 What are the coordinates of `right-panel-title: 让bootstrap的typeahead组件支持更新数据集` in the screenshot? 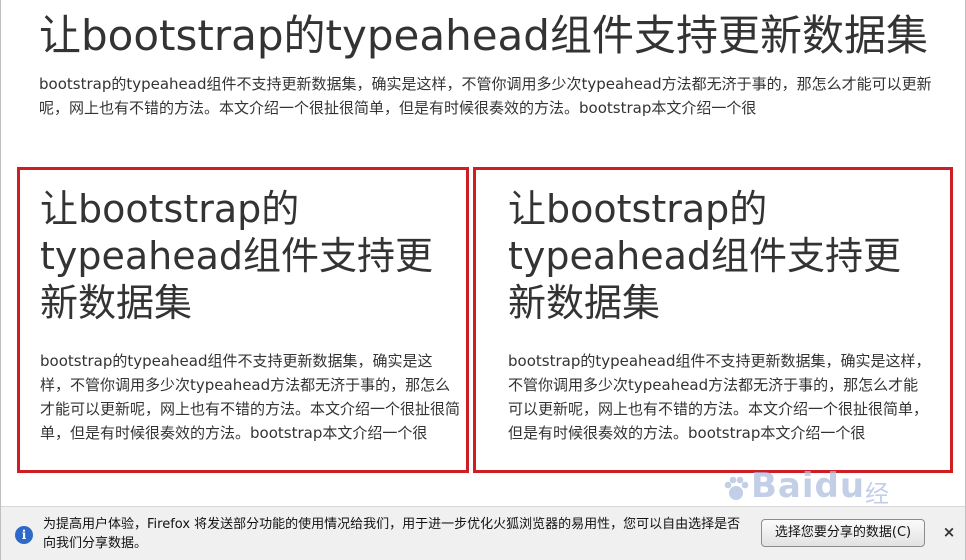 It's located at (705, 256).